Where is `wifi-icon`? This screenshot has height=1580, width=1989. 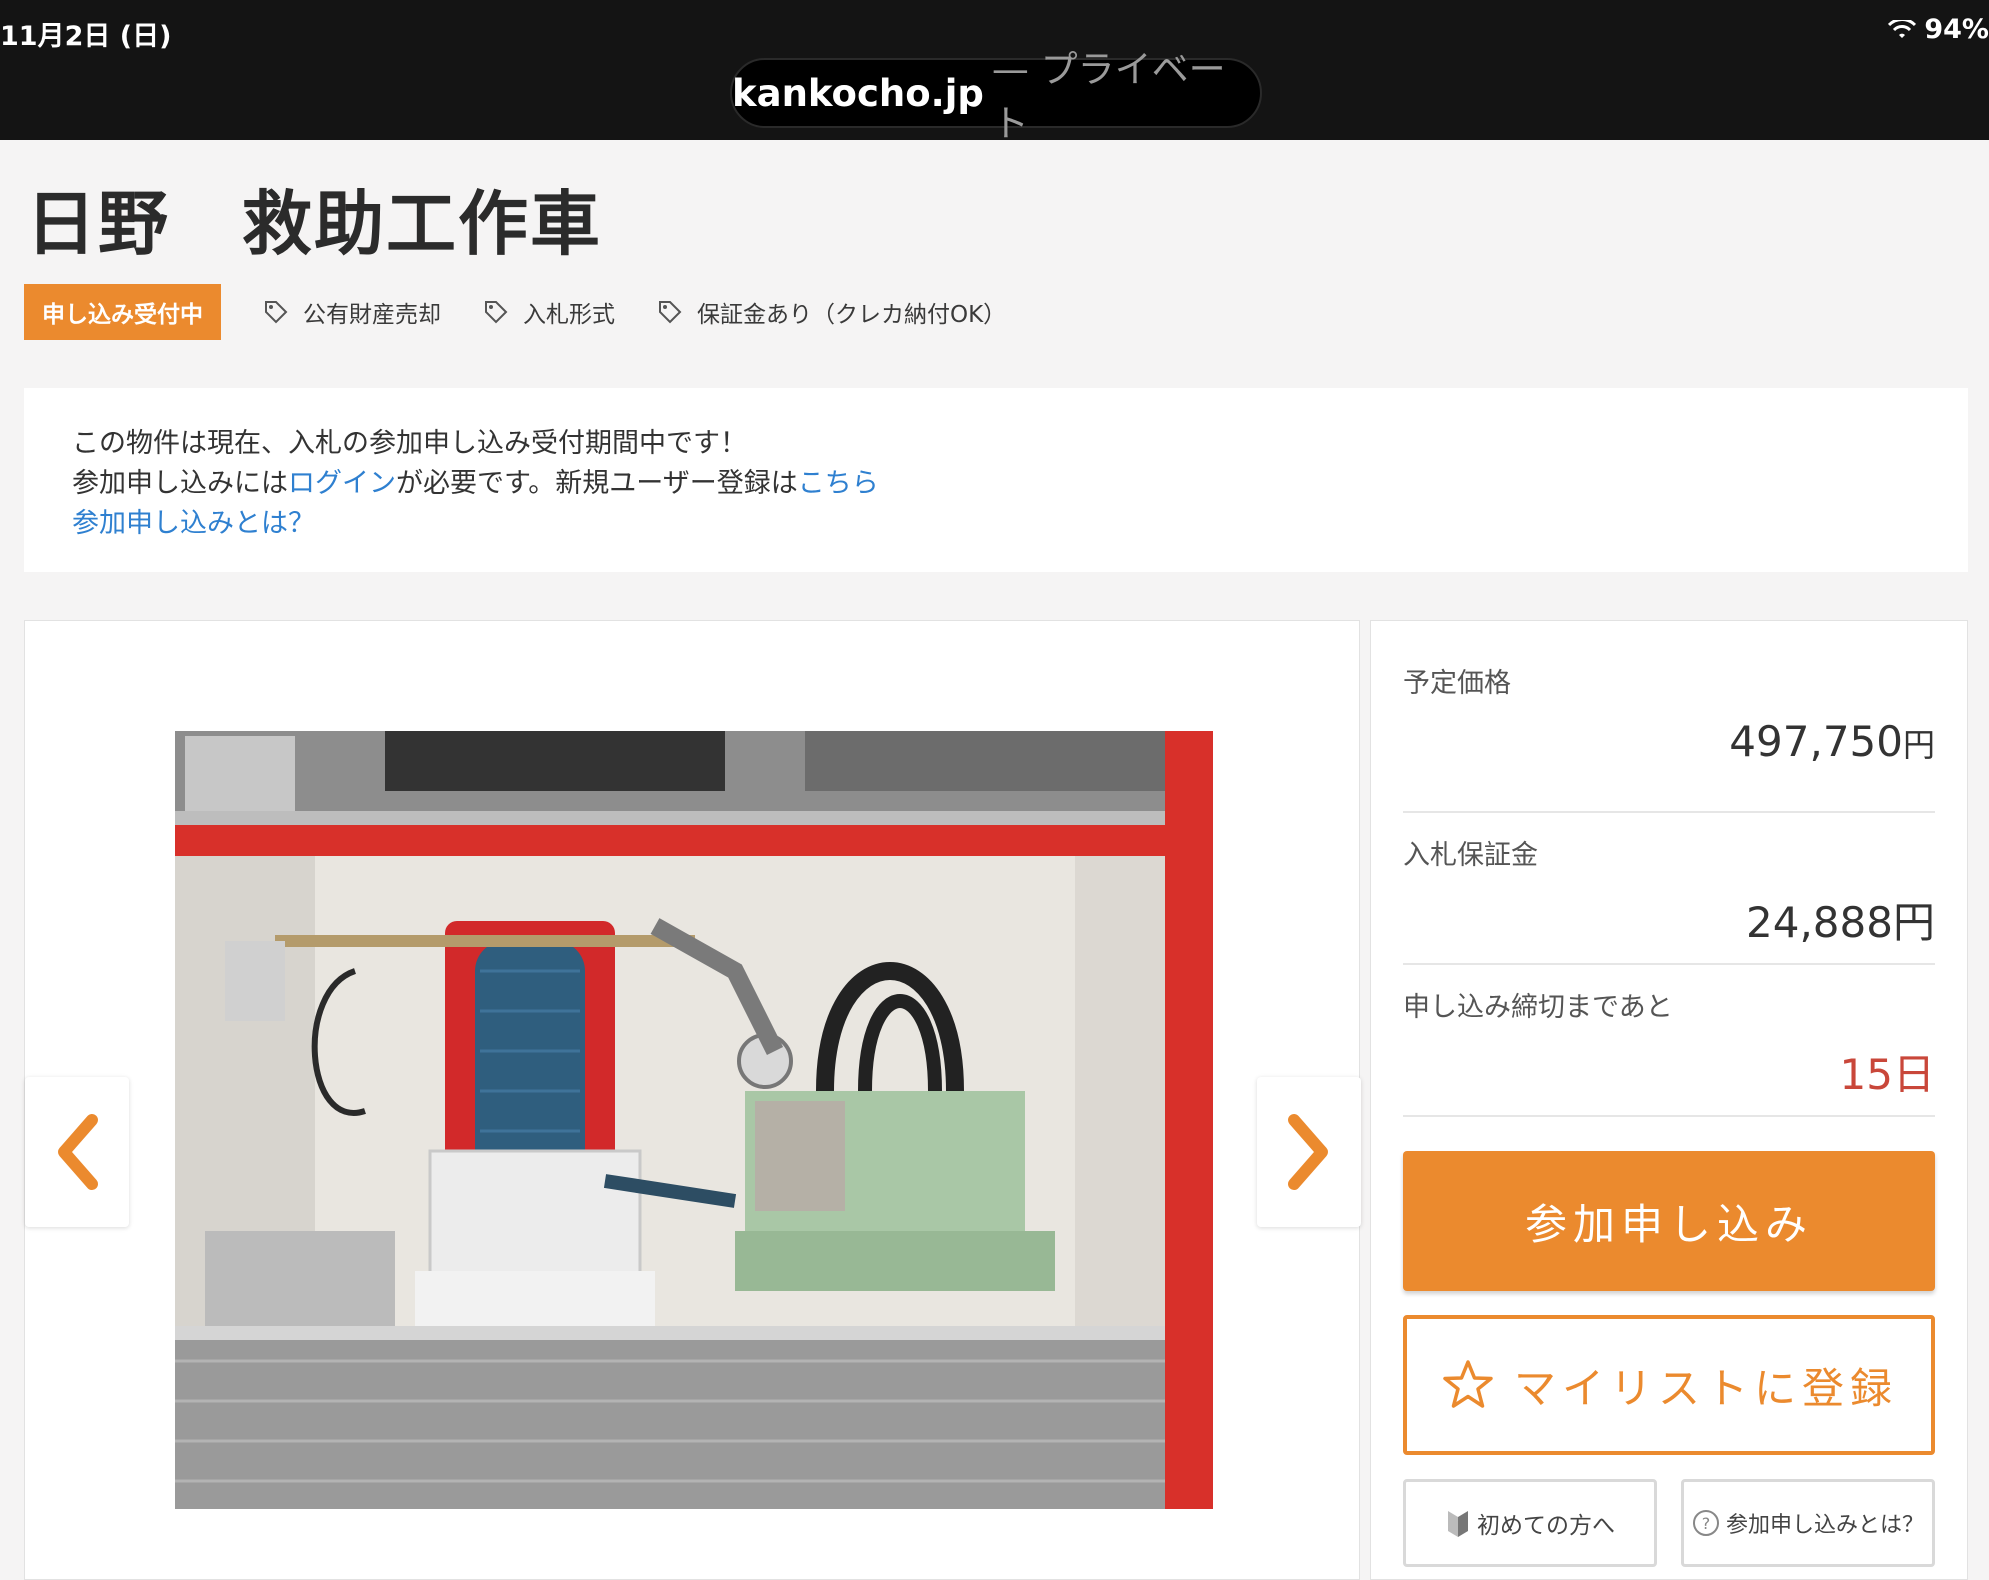 wifi-icon is located at coordinates (1902, 28).